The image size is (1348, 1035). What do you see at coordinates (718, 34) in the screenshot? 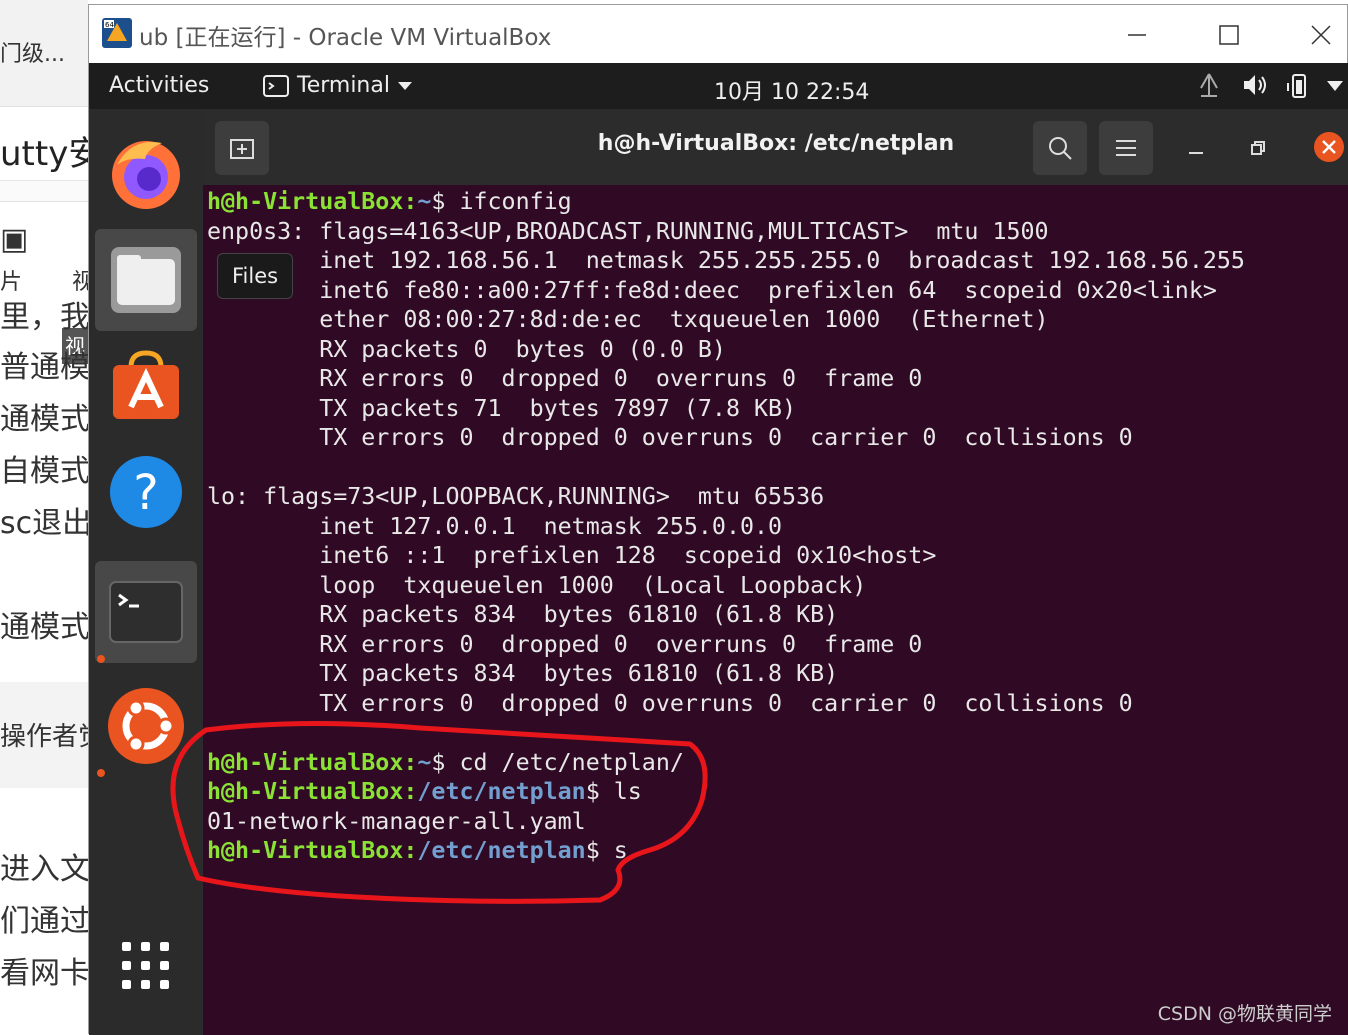
I see `virtualbox-titlebar: 64 ub [正在运行] - Oracle VM VirtualBox` at bounding box center [718, 34].